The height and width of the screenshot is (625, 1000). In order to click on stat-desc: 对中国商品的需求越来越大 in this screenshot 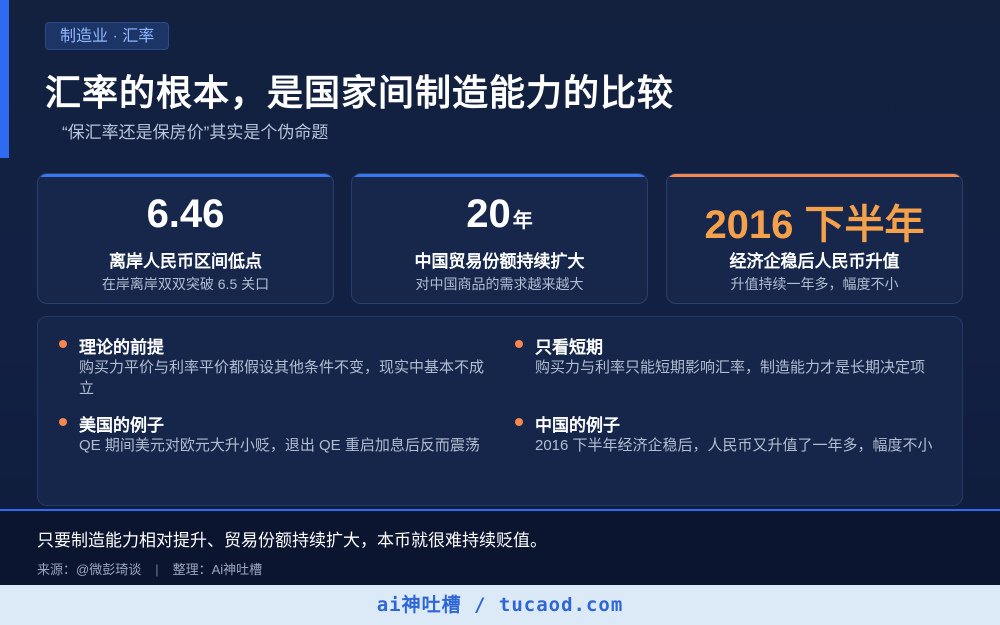, I will do `click(499, 284)`.